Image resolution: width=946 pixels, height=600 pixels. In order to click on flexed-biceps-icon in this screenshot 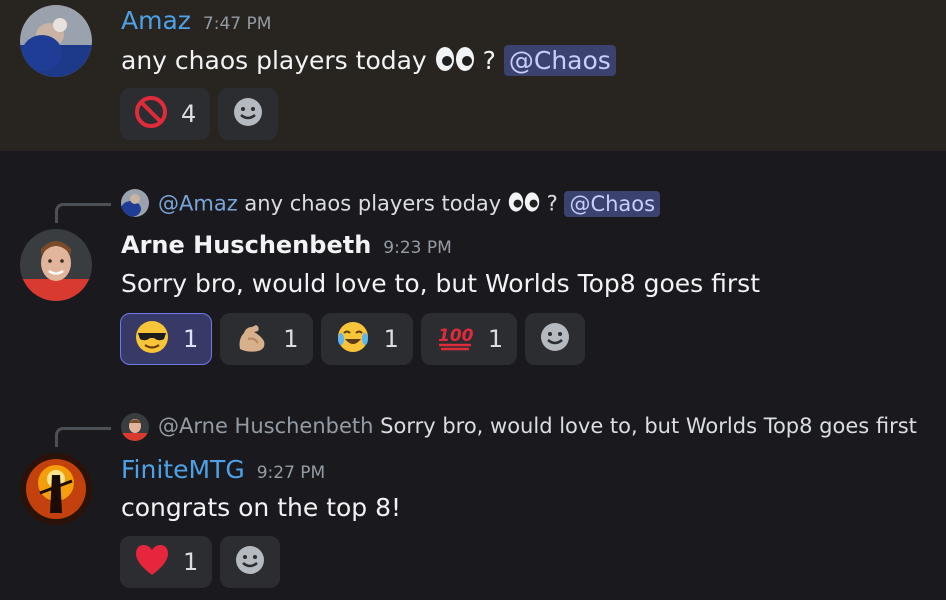, I will do `click(252, 339)`.